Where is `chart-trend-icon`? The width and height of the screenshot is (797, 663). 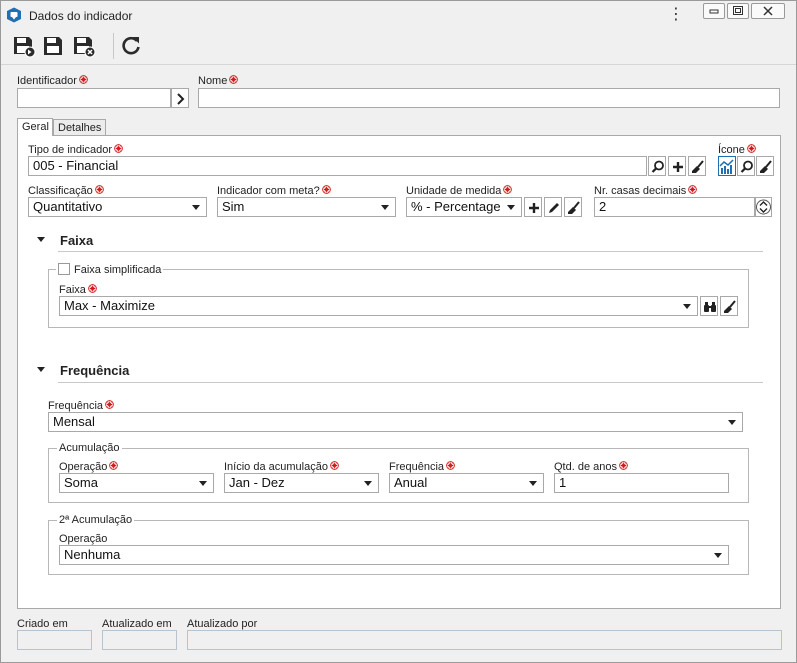 chart-trend-icon is located at coordinates (726, 166).